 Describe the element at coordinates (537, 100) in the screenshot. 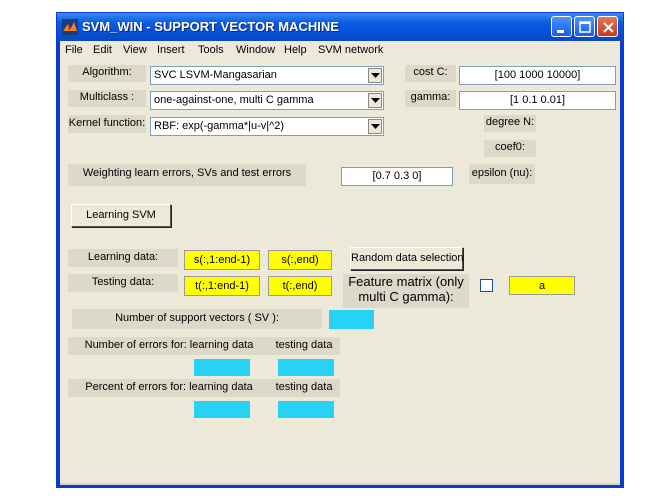

I see `gamma-input: [1 0.1 0.01]` at that location.